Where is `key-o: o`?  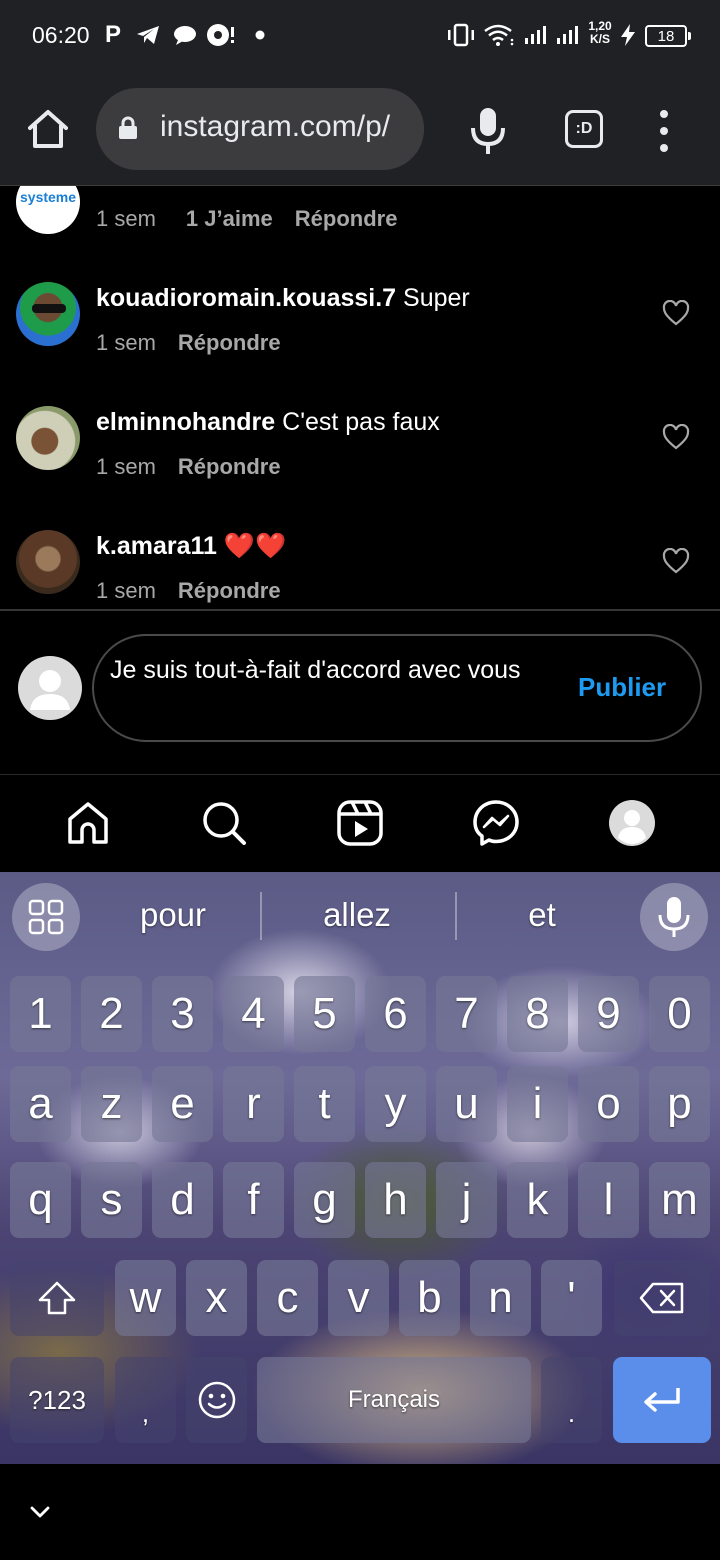 key-o: o is located at coordinates (608, 1104).